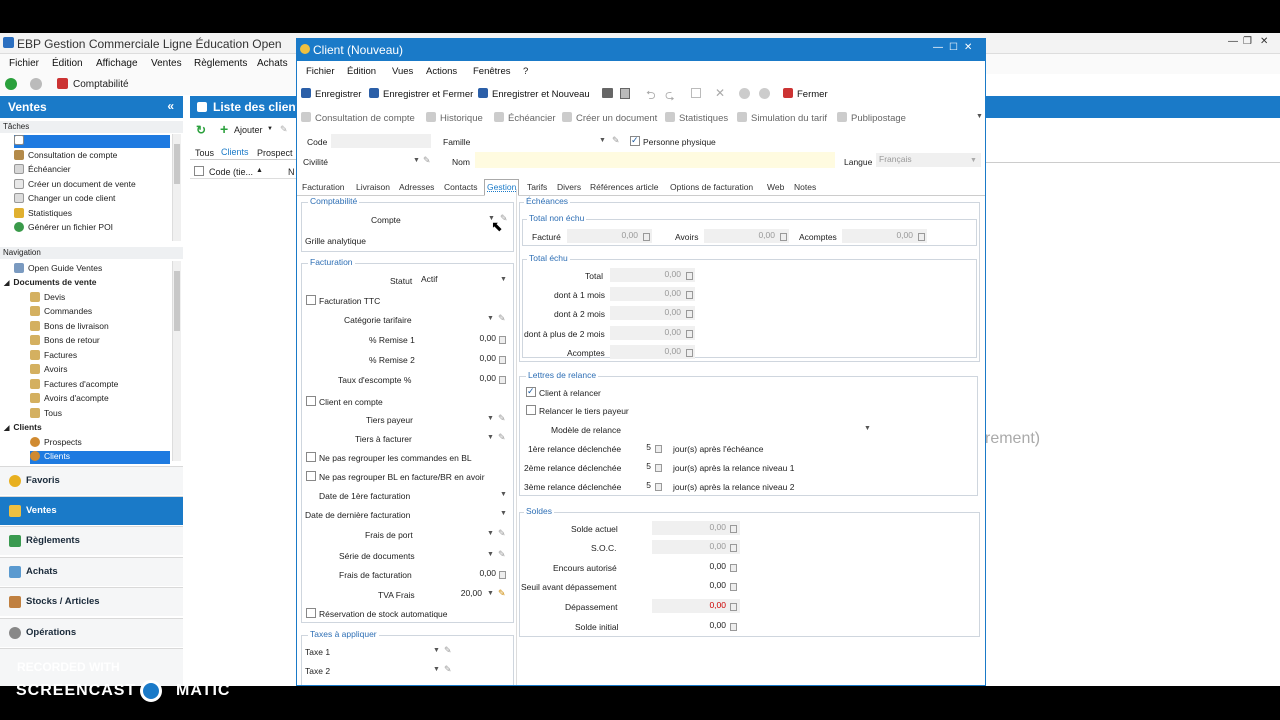  Describe the element at coordinates (270, 129) in the screenshot. I see `add-dropdown-icon: ▼` at that location.